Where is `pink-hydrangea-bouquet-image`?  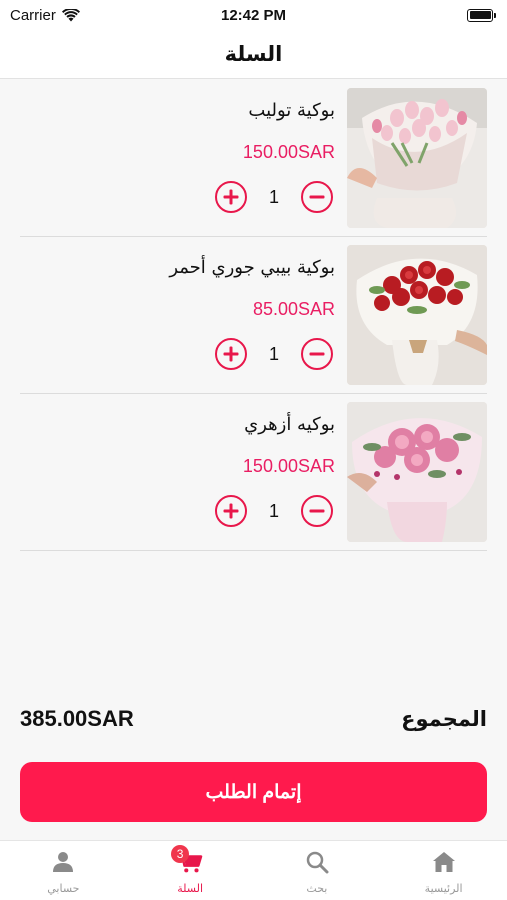
pink-hydrangea-bouquet-image is located at coordinates (417, 472).